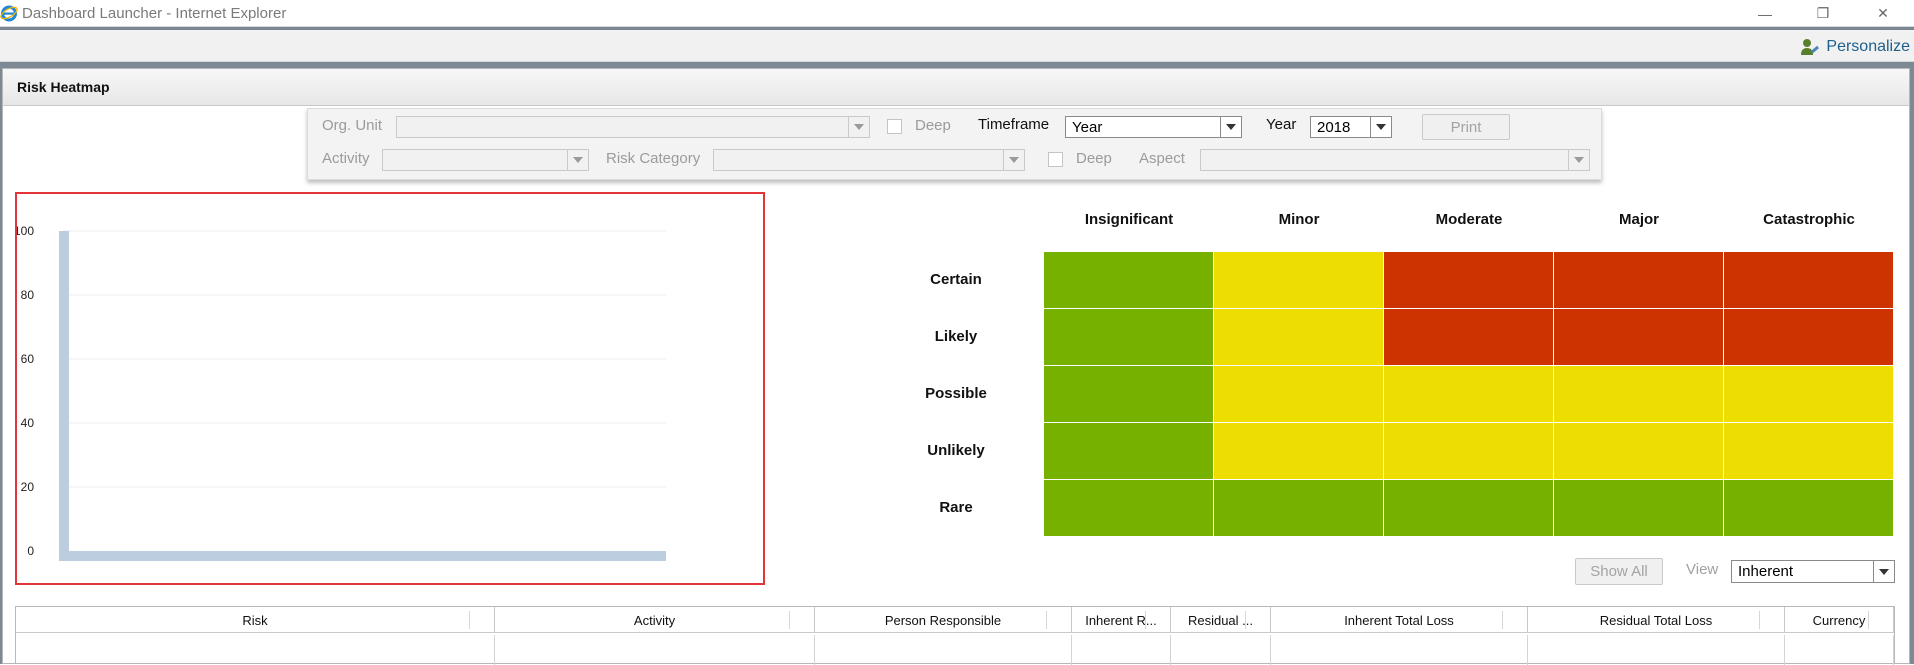 The height and width of the screenshot is (665, 1914). Describe the element at coordinates (28, 359) in the screenshot. I see `y-tick-label: 60` at that location.